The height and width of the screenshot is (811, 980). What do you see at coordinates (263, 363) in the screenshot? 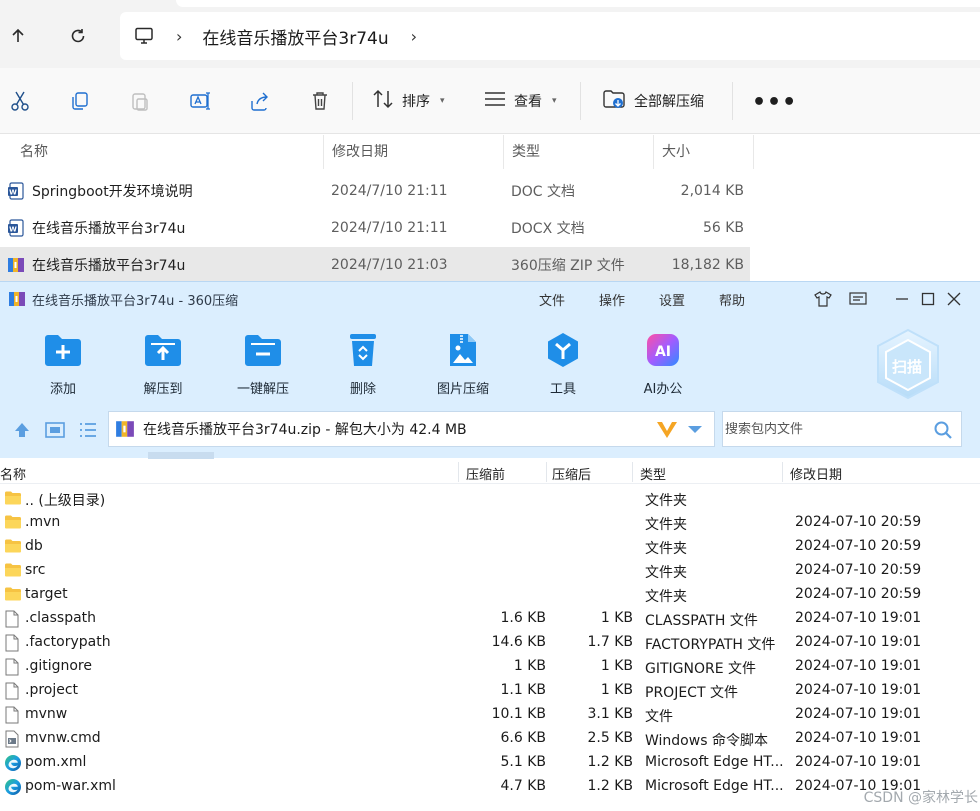
I see `quick-extract-button: 一键解压` at bounding box center [263, 363].